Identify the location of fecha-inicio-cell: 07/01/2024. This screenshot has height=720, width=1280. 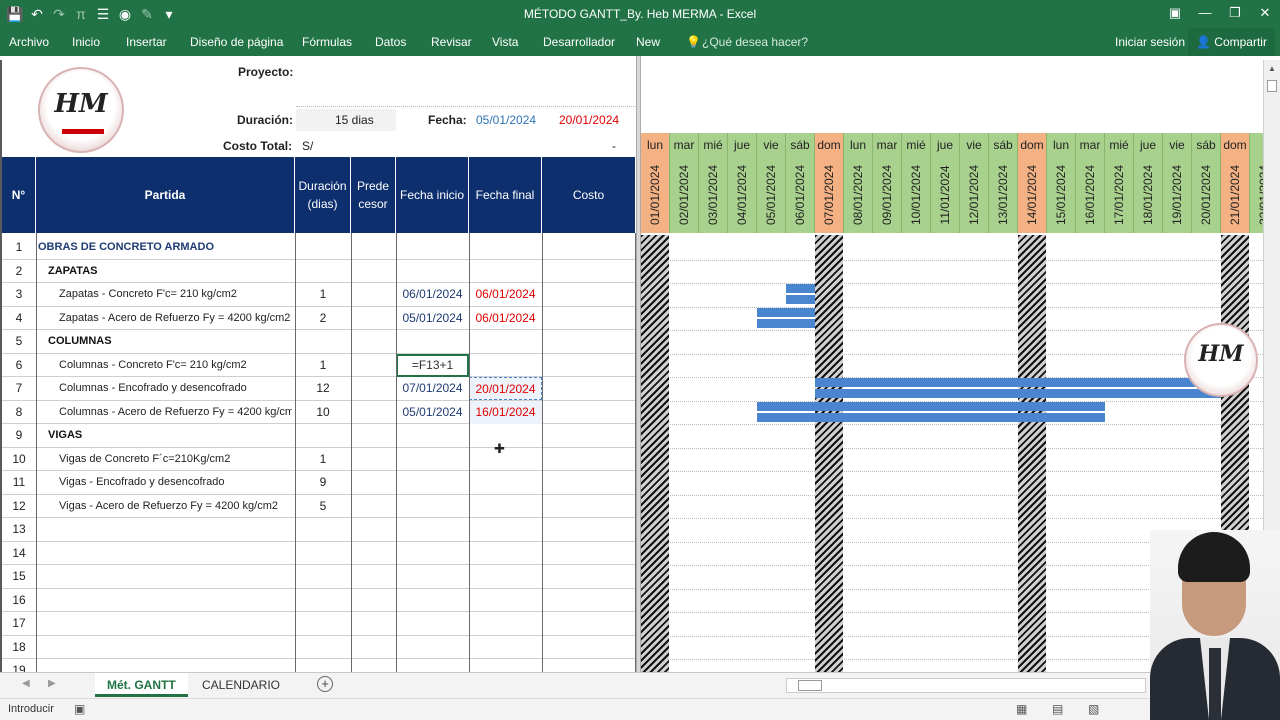
(432, 388).